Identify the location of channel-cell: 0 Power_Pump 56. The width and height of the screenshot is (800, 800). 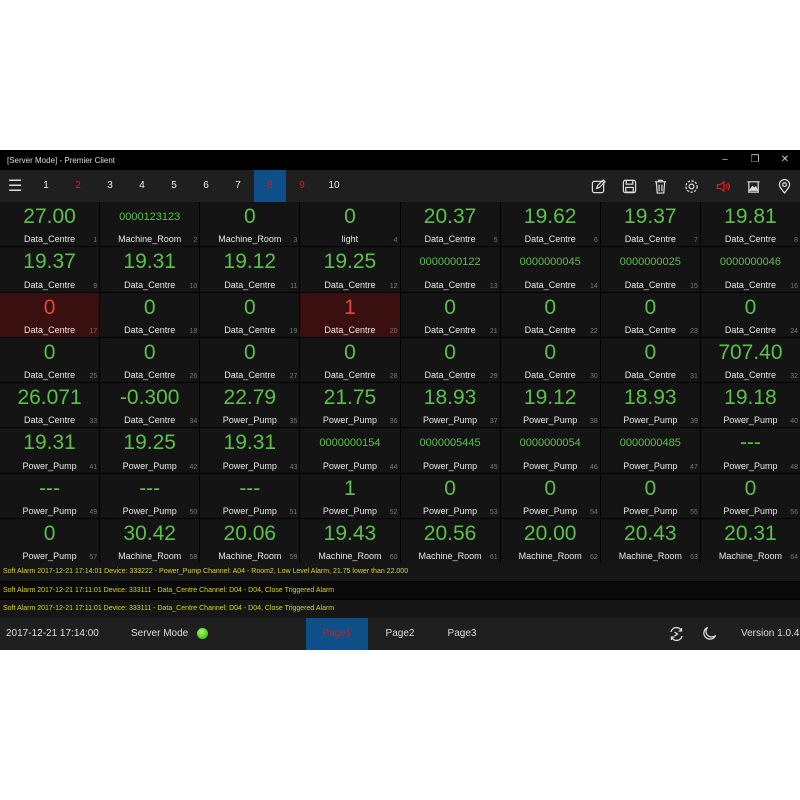
(750, 495).